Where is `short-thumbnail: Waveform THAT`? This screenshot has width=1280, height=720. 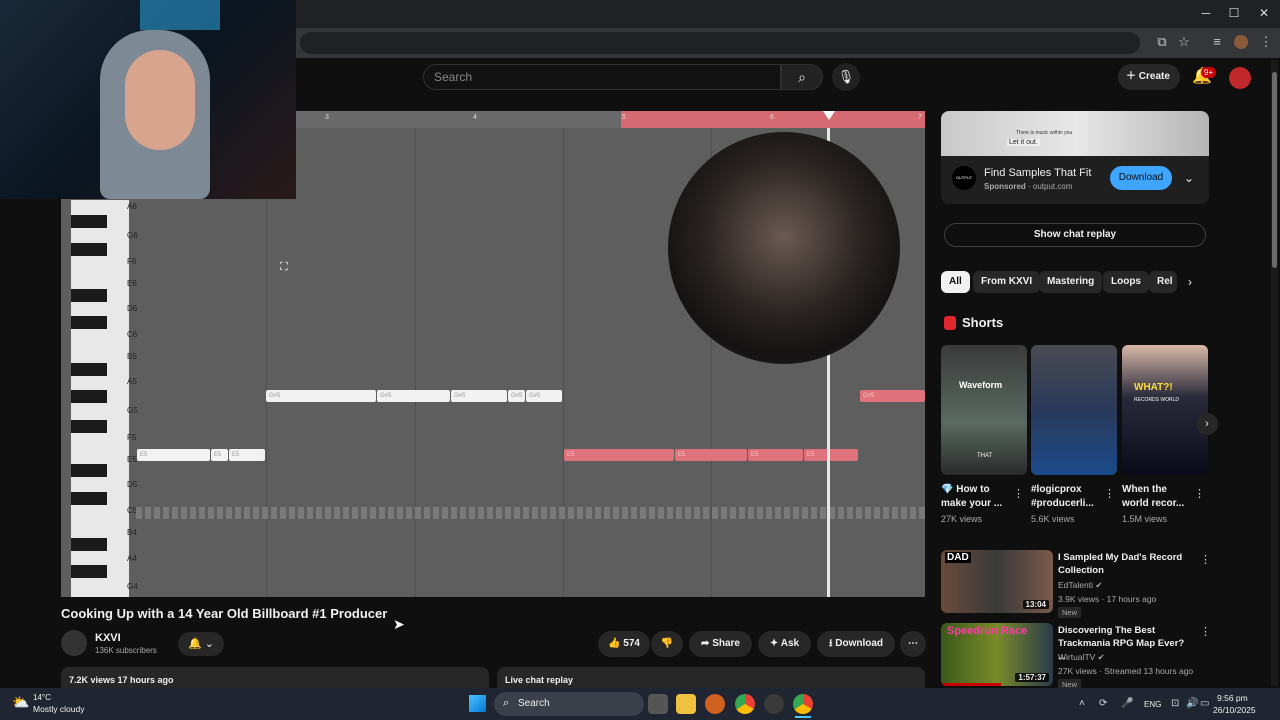
short-thumbnail: Waveform THAT is located at coordinates (984, 410).